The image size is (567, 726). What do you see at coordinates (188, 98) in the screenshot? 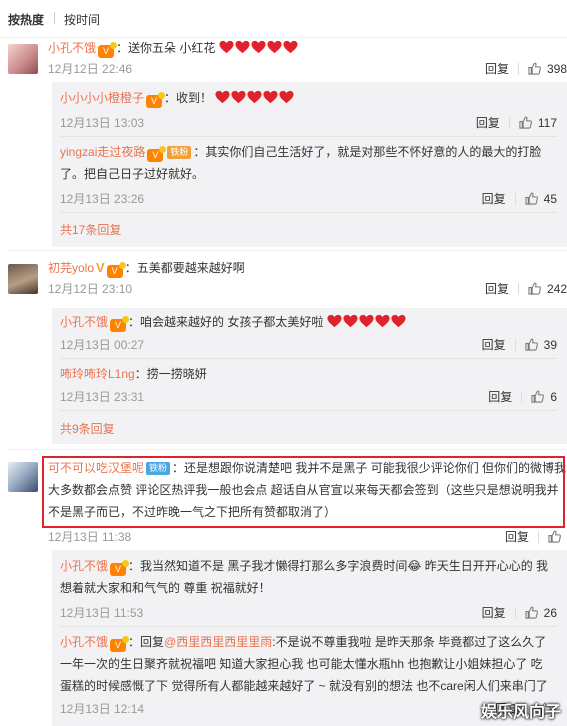
I see `reply-text: ：收到！` at bounding box center [188, 98].